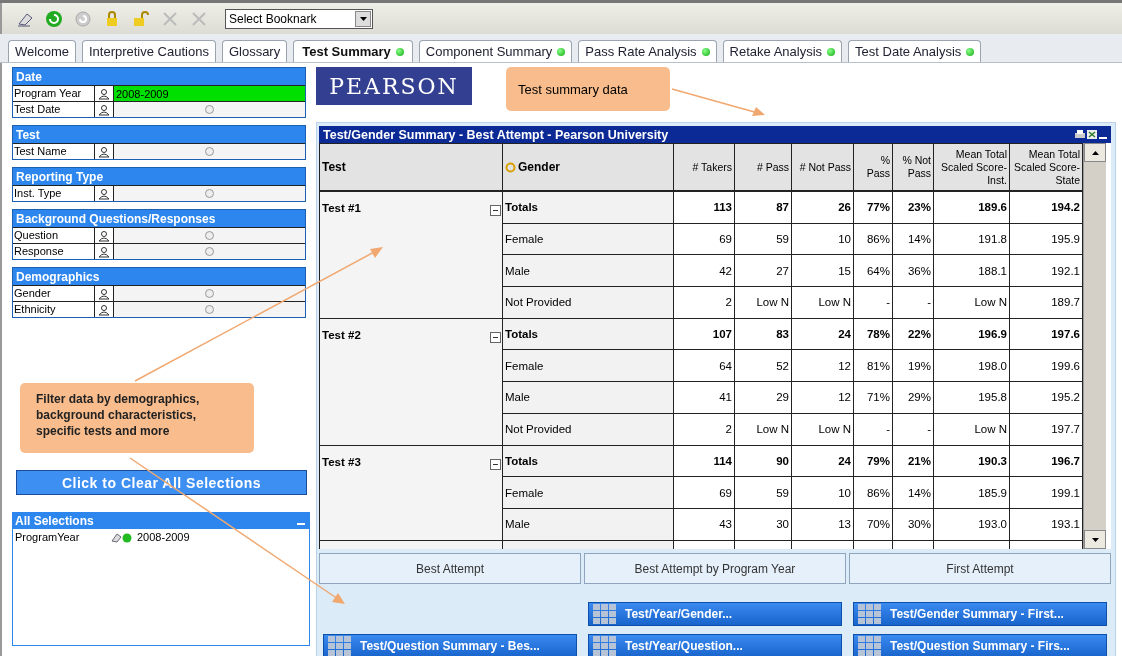 Image resolution: width=1122 pixels, height=656 pixels. Describe the element at coordinates (1095, 152) in the screenshot. I see `scroll-up-icon` at that location.